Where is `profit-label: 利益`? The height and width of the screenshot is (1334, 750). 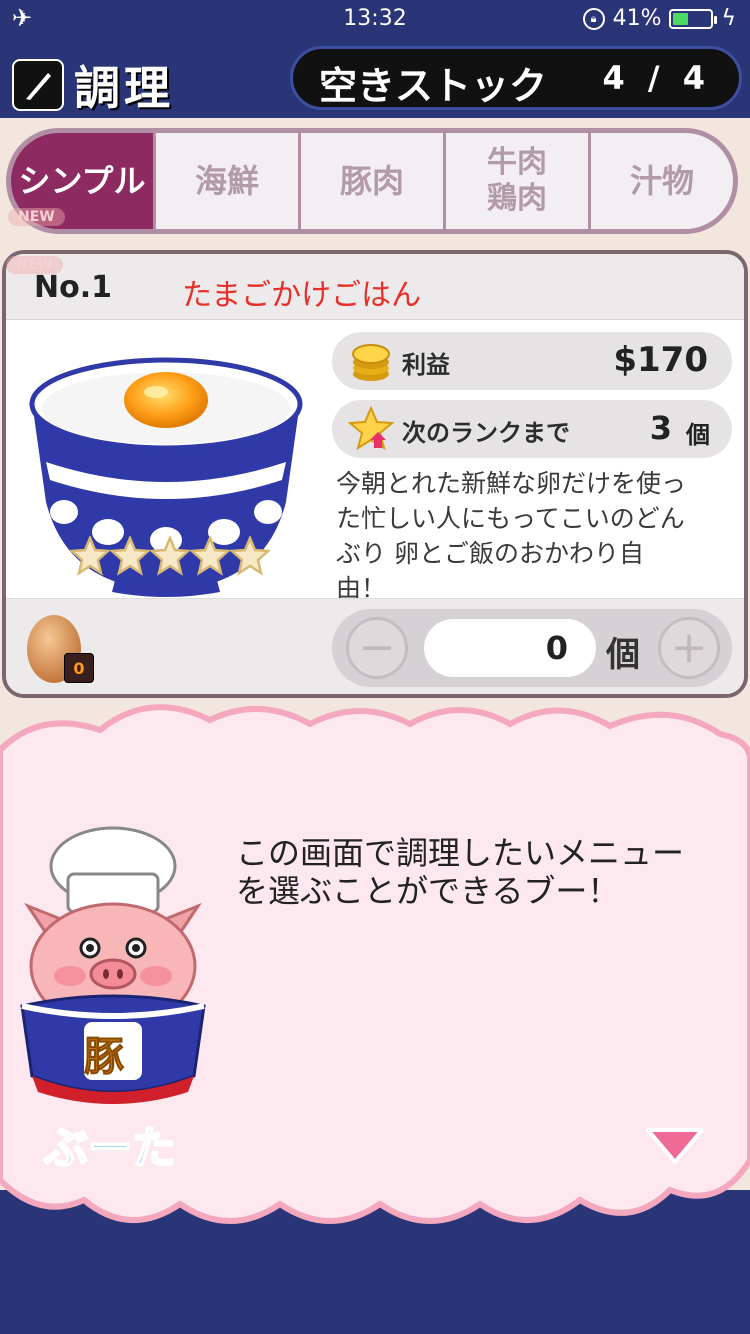 profit-label: 利益 is located at coordinates (426, 365).